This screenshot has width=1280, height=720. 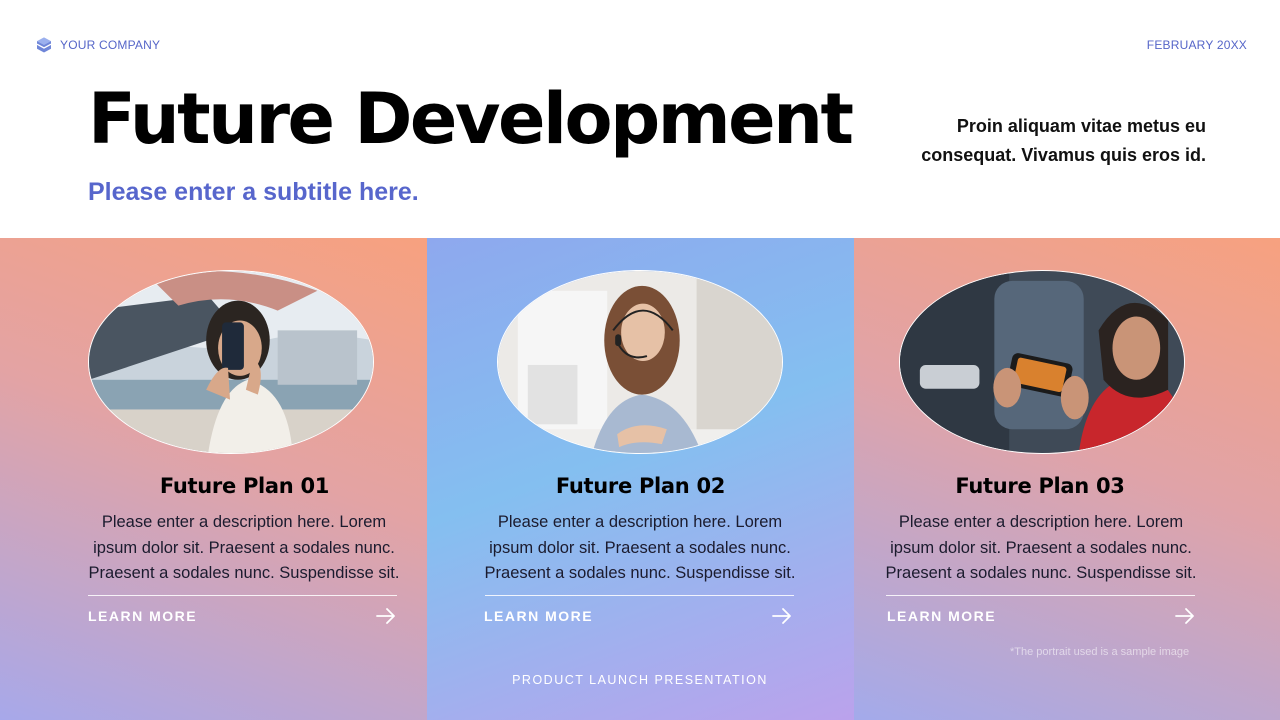 I want to click on page-subtitle: Please enter a subtitle here., so click(x=253, y=192).